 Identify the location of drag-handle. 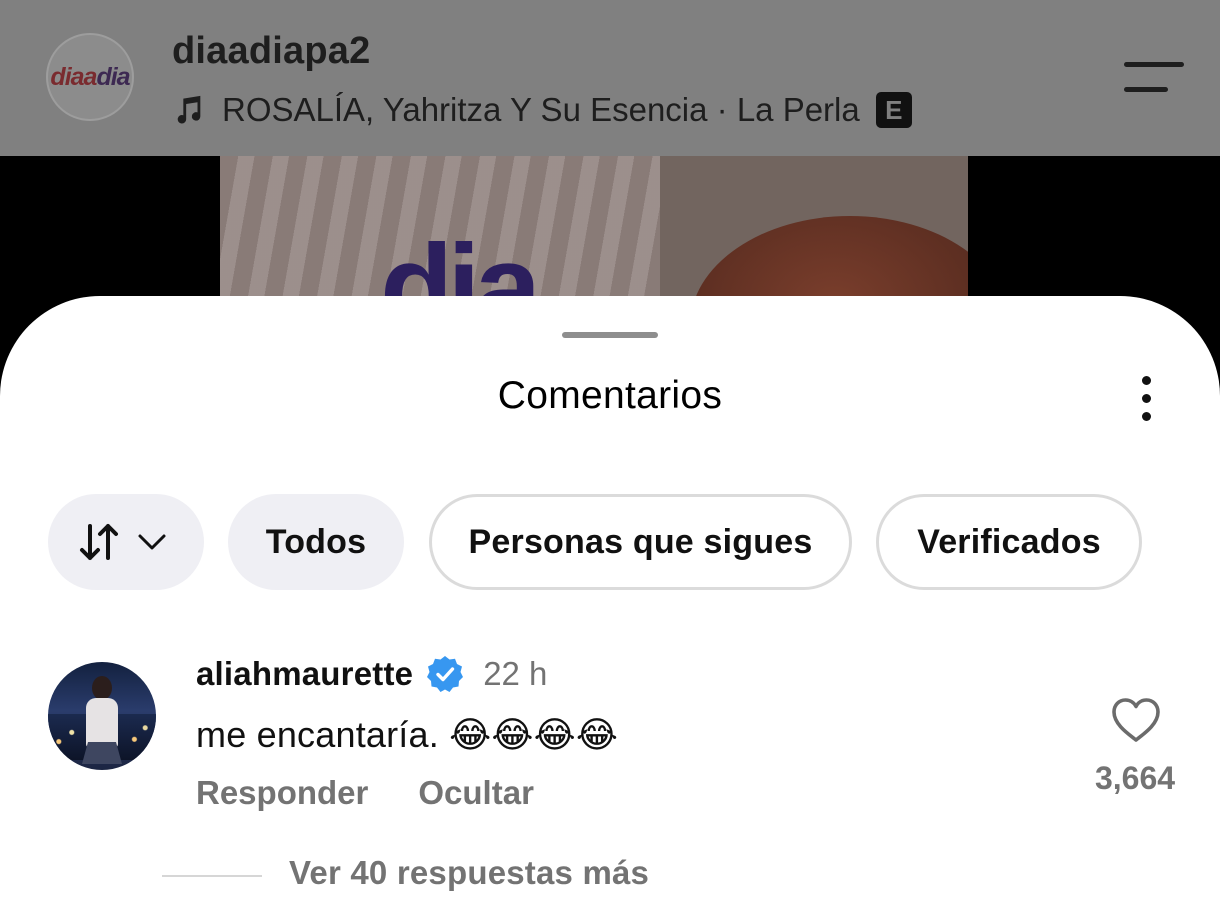
(610, 335).